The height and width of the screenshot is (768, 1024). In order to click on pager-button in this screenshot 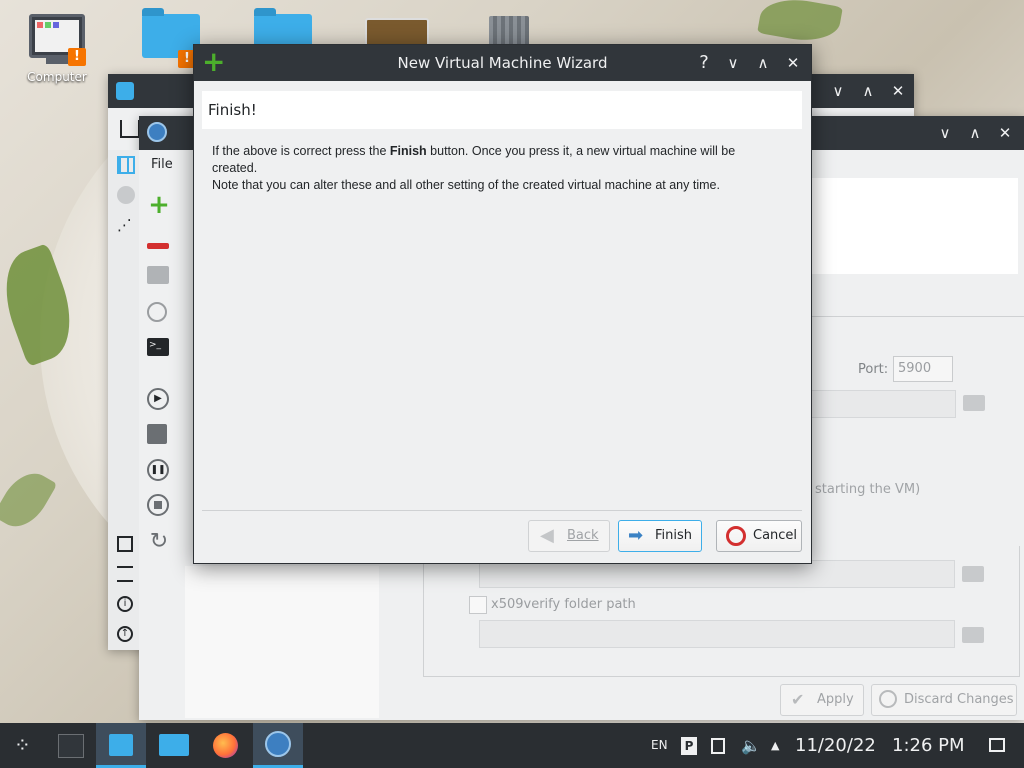, I will do `click(71, 745)`.